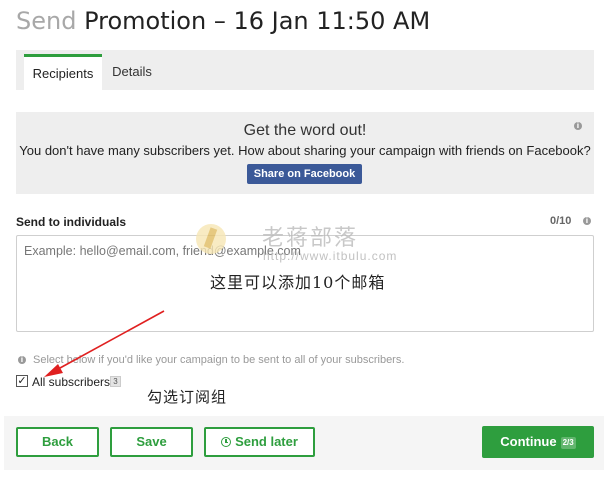  What do you see at coordinates (305, 130) in the screenshot?
I see `promo-title: Get the word out!` at bounding box center [305, 130].